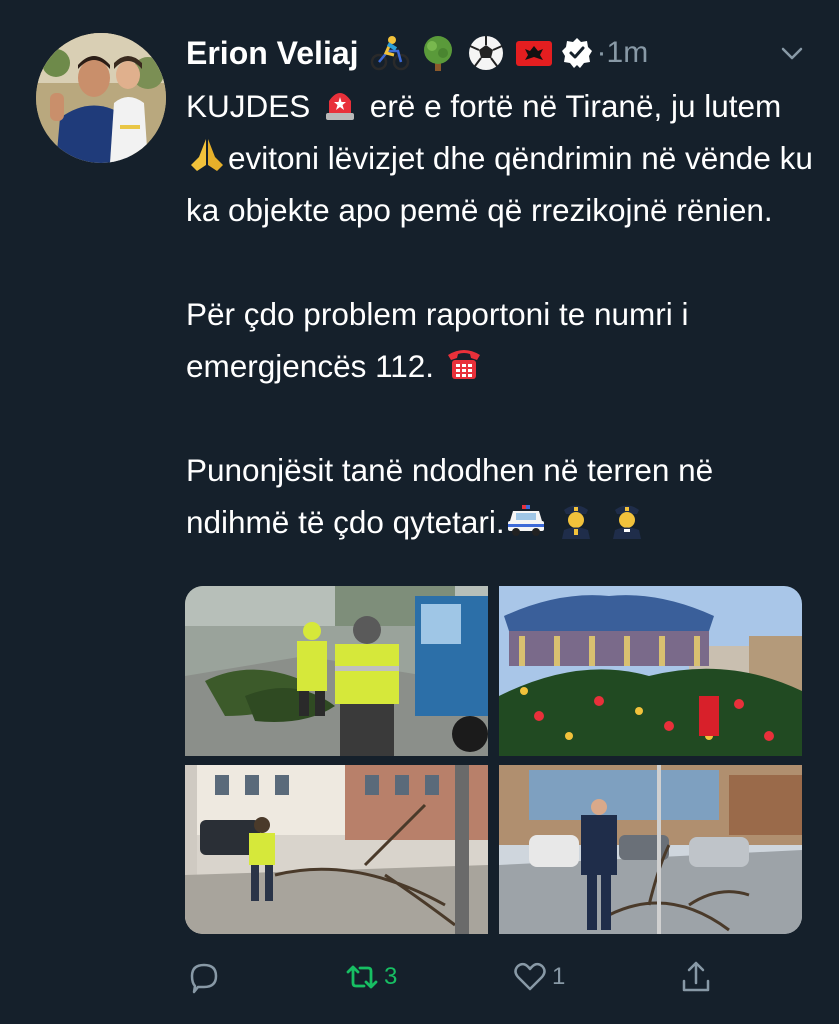 The image size is (839, 1024). I want to click on police-car-emoji, so click(526, 519).